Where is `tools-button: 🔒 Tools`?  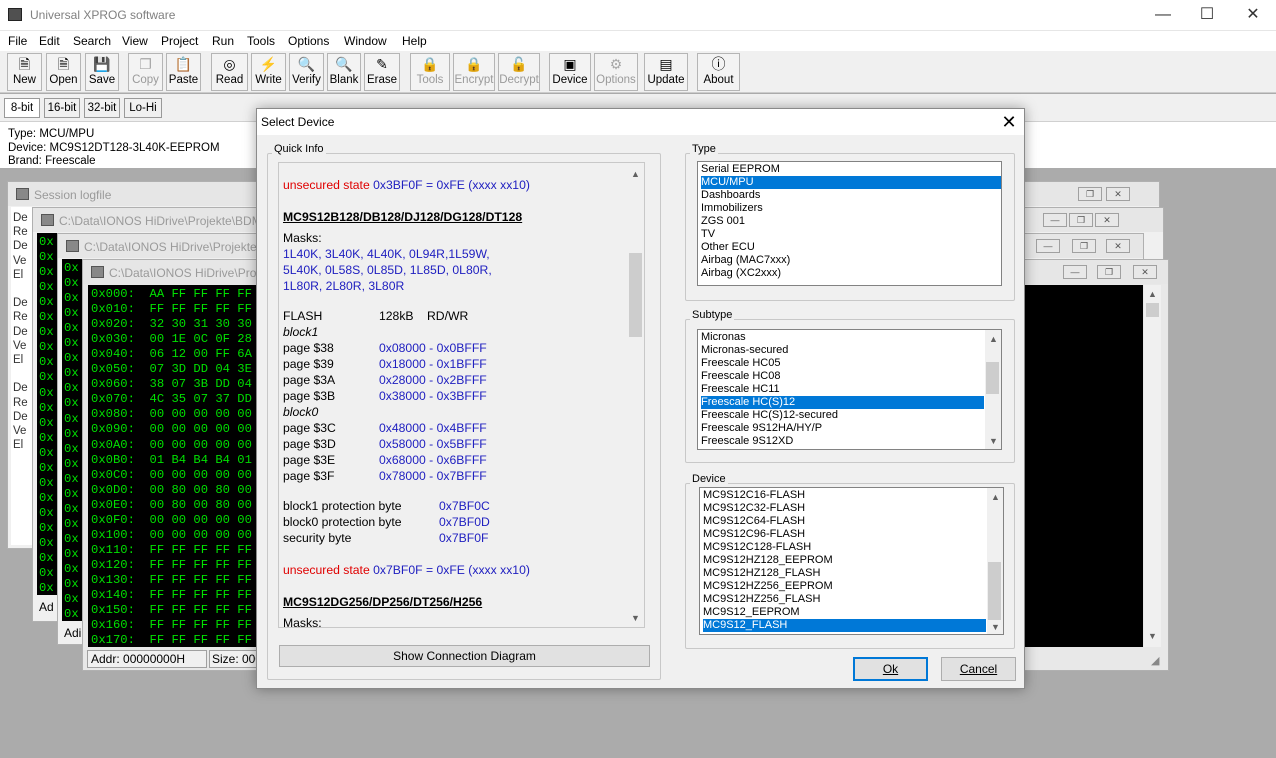
tools-button: 🔒 Tools is located at coordinates (430, 72).